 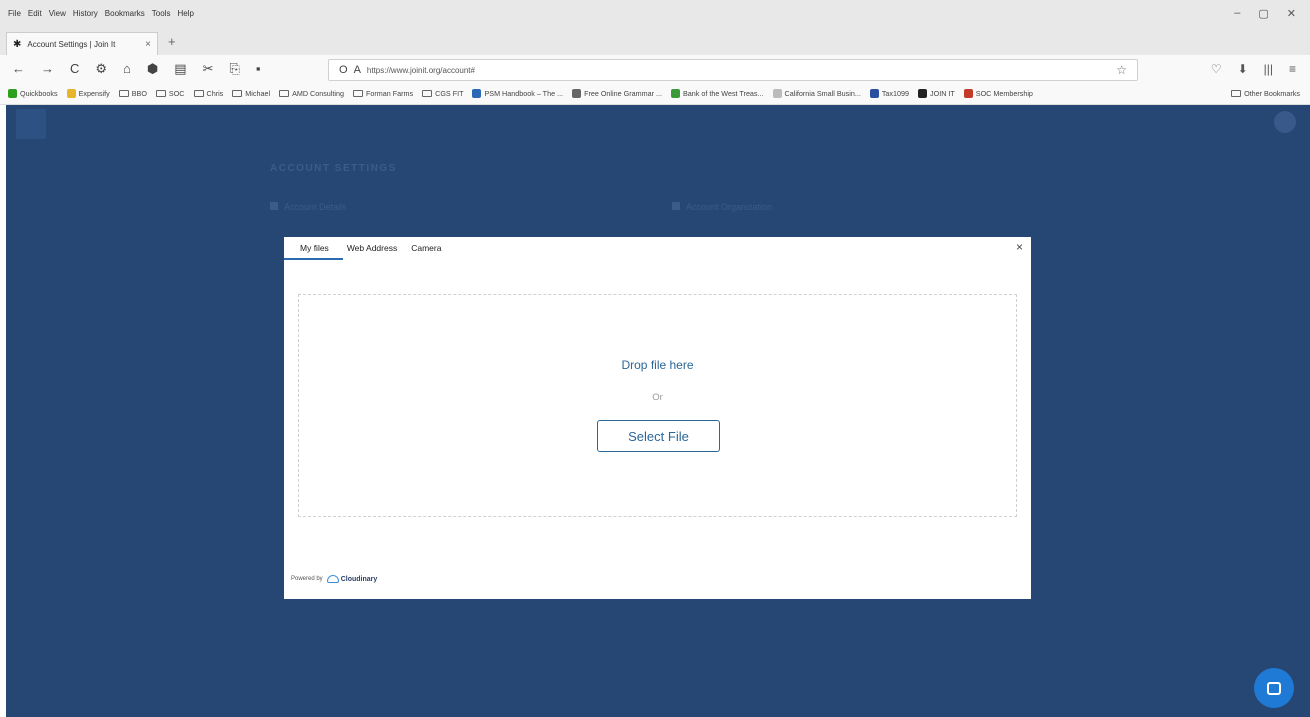 I want to click on bookmark-item: Forman Farms, so click(x=383, y=93).